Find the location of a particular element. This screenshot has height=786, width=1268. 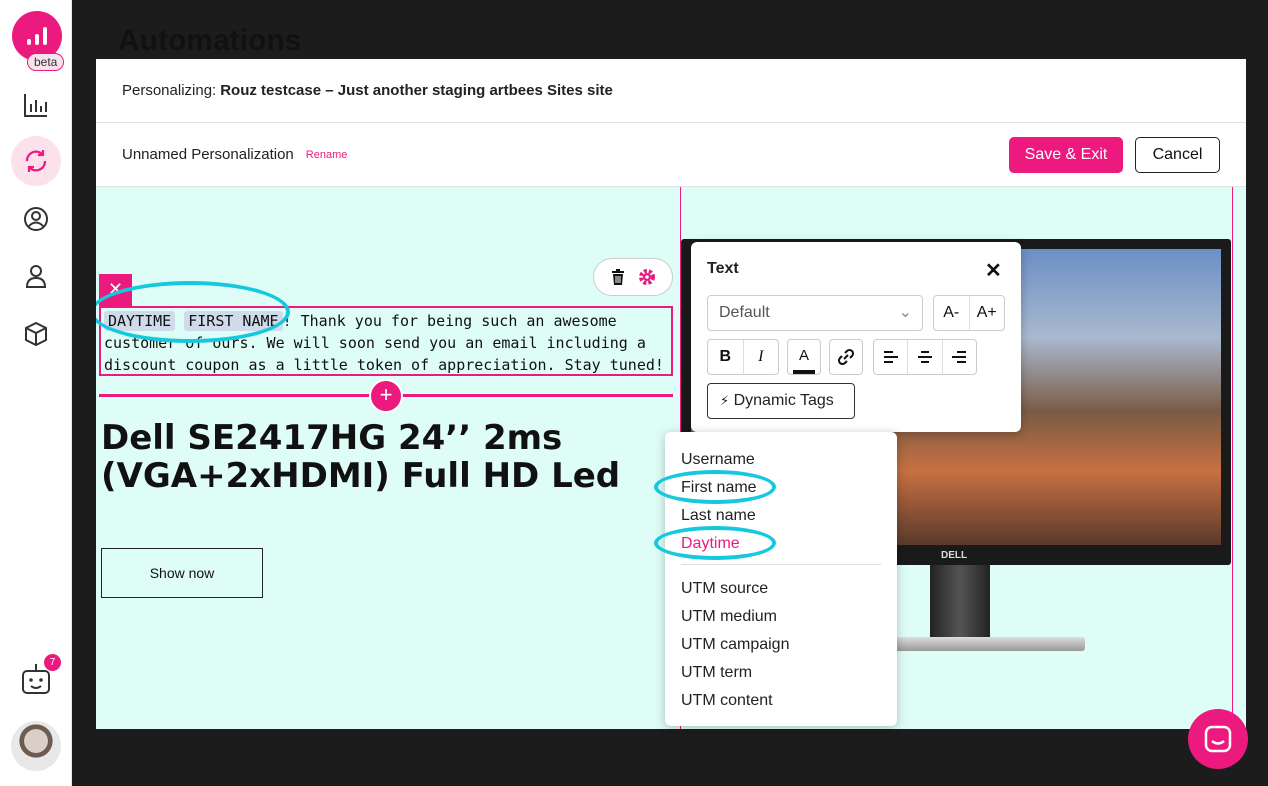

person-icon is located at coordinates (36, 276).